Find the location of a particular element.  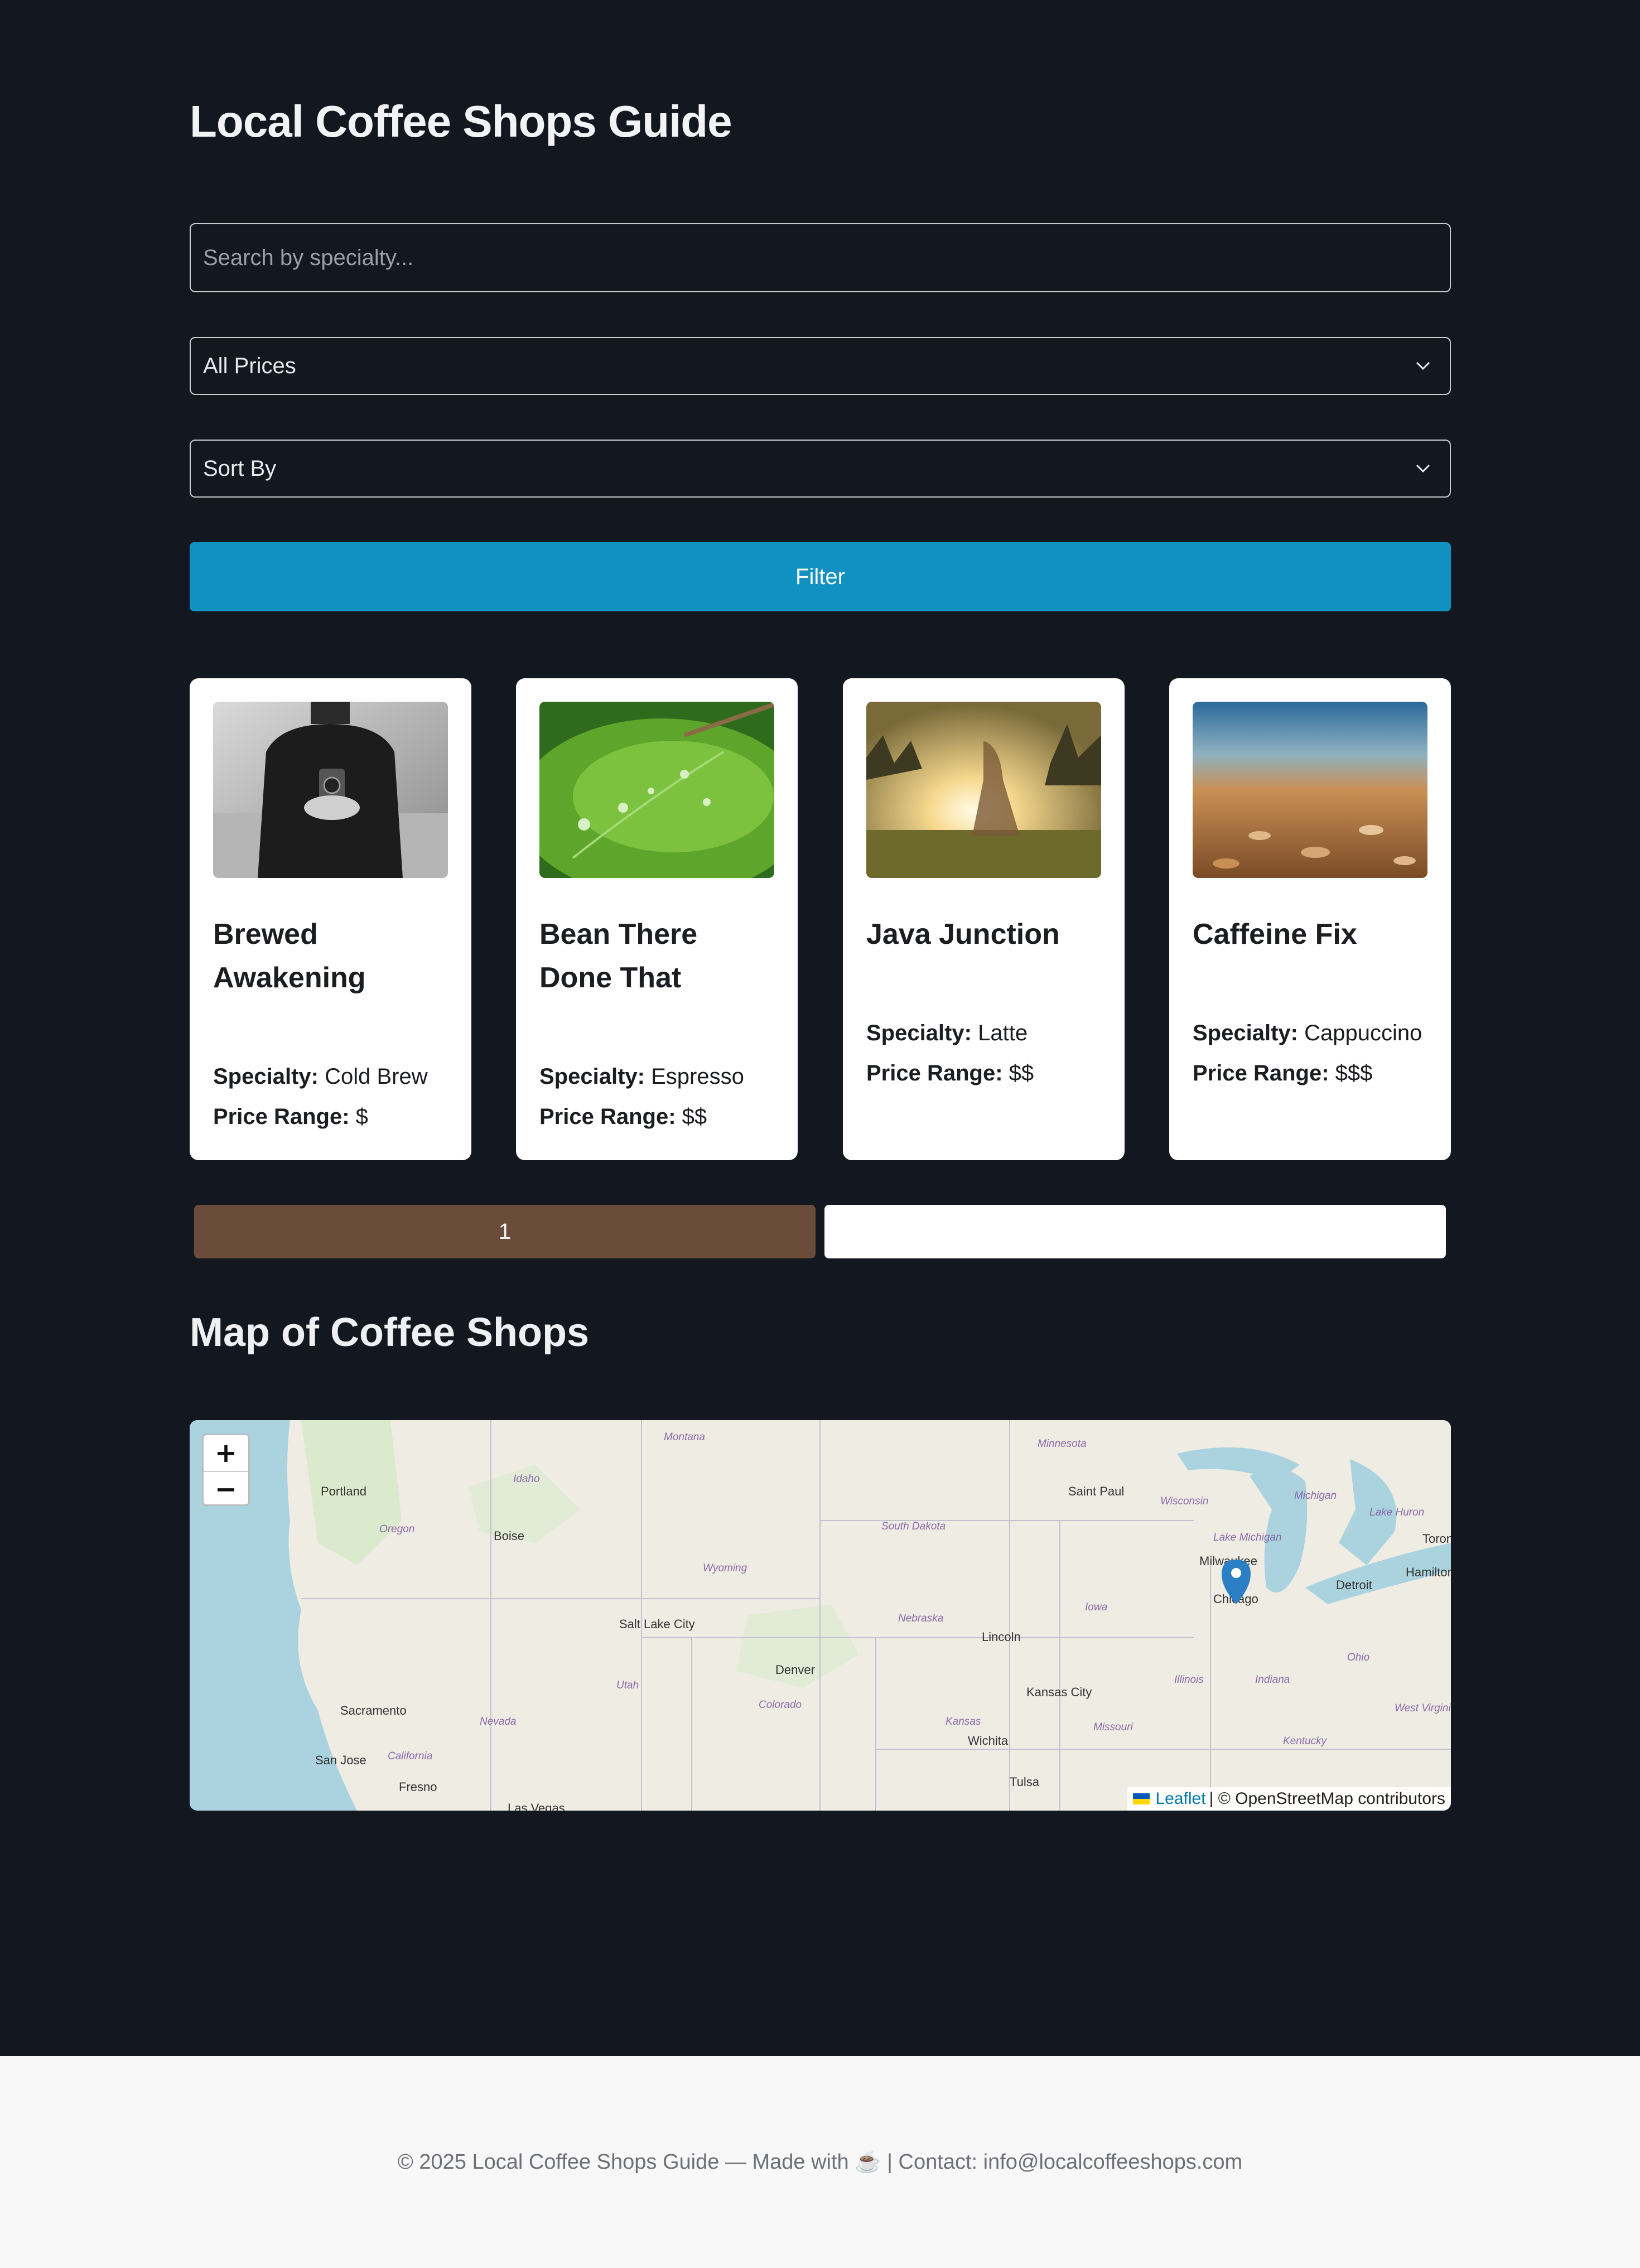

shop-details: Specialty: Cappuccino Price Range: $$$ is located at coordinates (1307, 1053).